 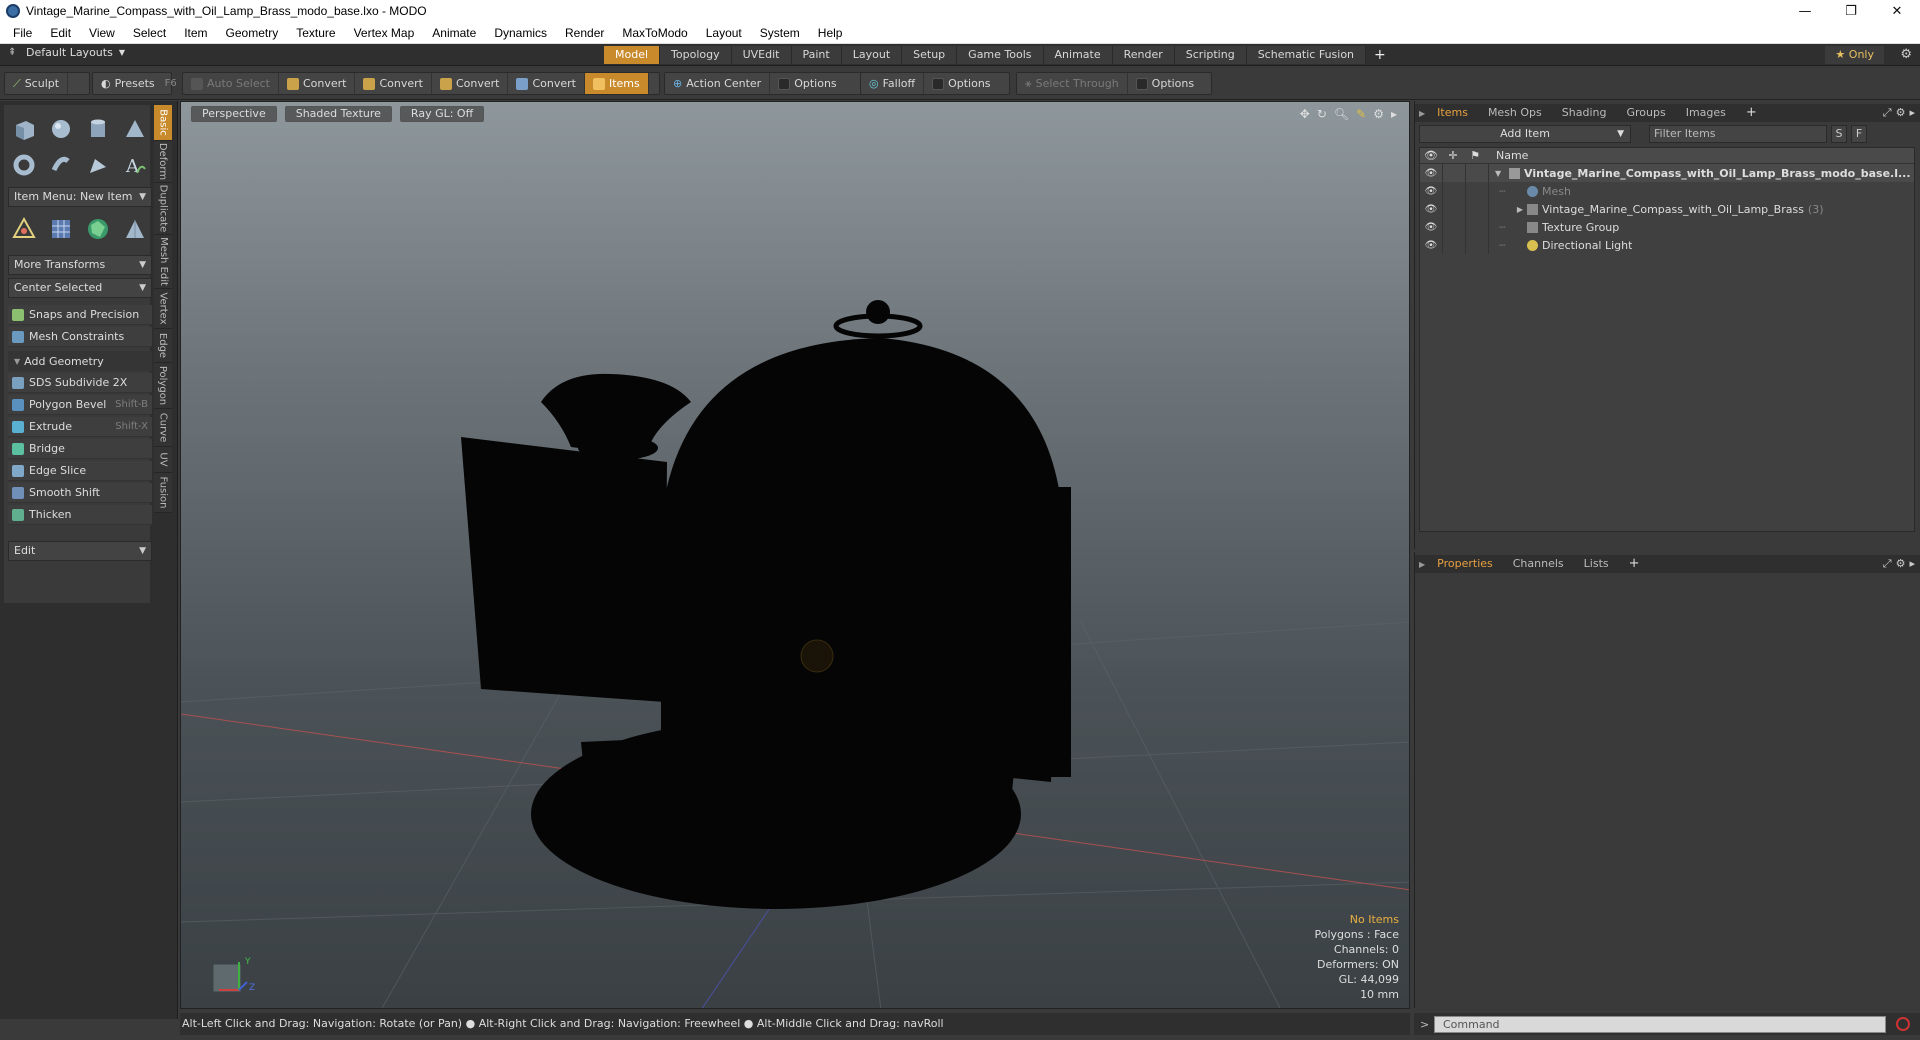 I want to click on menu-texture: Texture, so click(x=315, y=33).